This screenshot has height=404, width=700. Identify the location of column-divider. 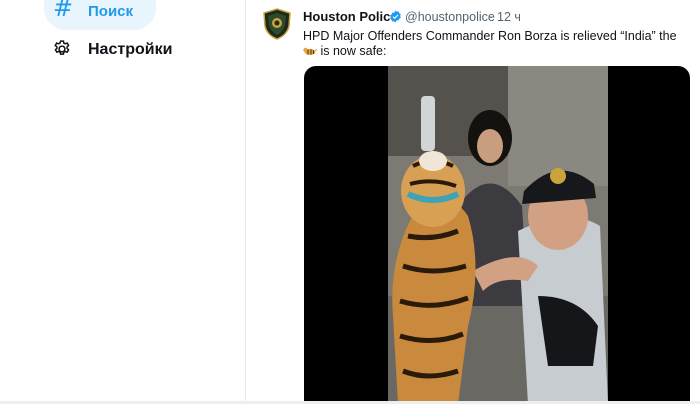
(245, 202).